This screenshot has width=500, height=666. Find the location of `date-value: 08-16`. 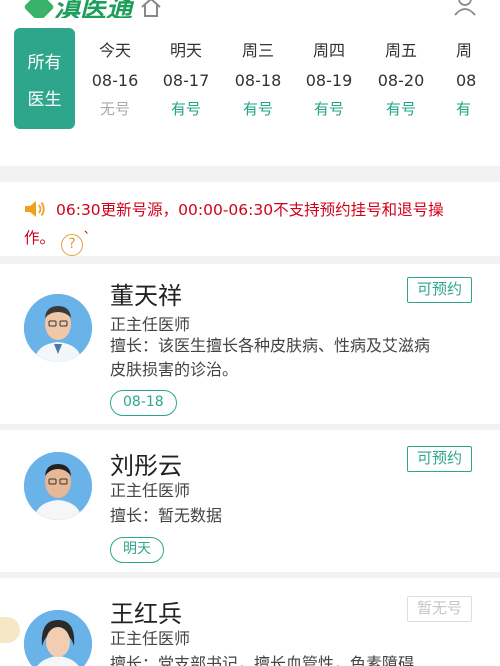

date-value: 08-16 is located at coordinates (115, 80).